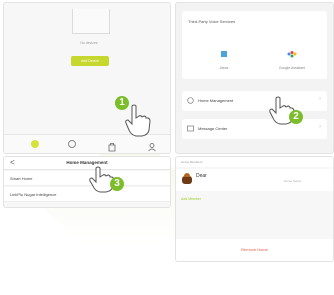 This screenshot has height=295, width=334. I want to click on user-icon, so click(152, 147).